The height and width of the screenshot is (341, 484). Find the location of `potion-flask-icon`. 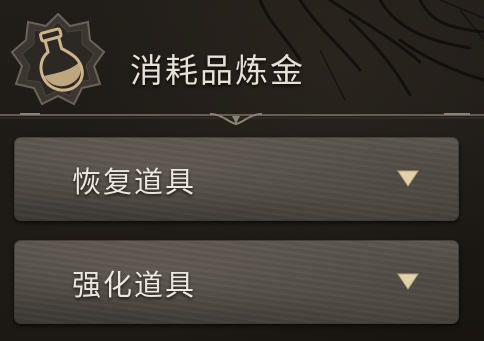

potion-flask-icon is located at coordinates (58, 59).